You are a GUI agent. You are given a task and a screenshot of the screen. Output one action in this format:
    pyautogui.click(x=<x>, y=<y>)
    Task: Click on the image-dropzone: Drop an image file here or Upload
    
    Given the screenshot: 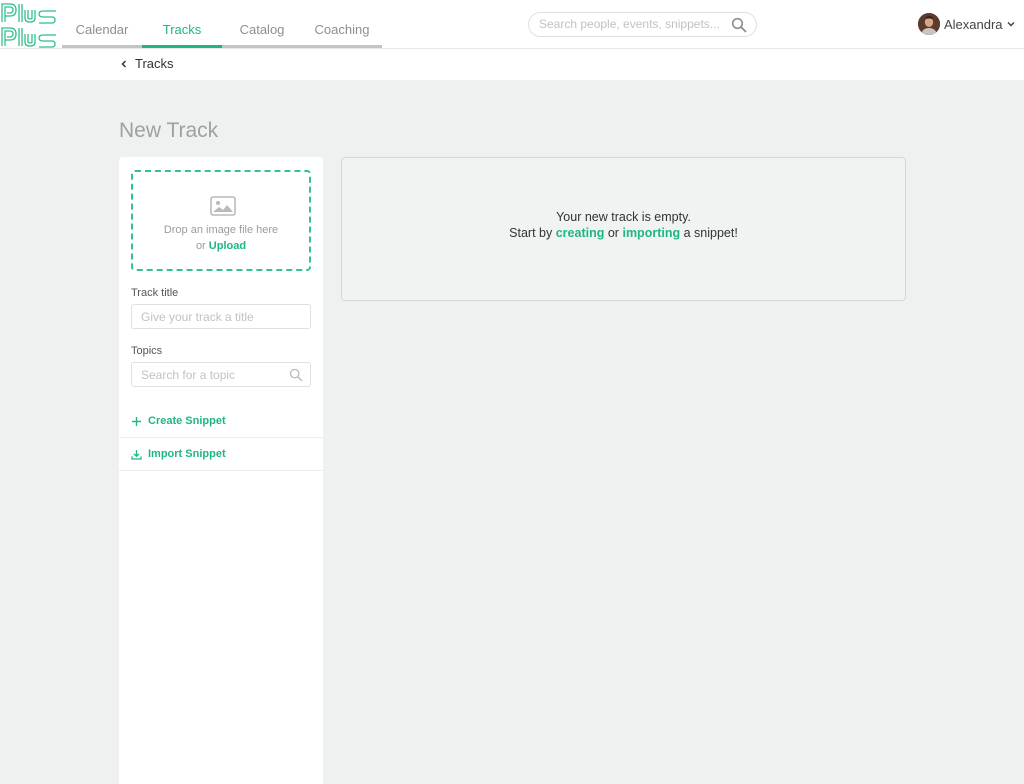 What is the action you would take?
    pyautogui.click(x=221, y=220)
    